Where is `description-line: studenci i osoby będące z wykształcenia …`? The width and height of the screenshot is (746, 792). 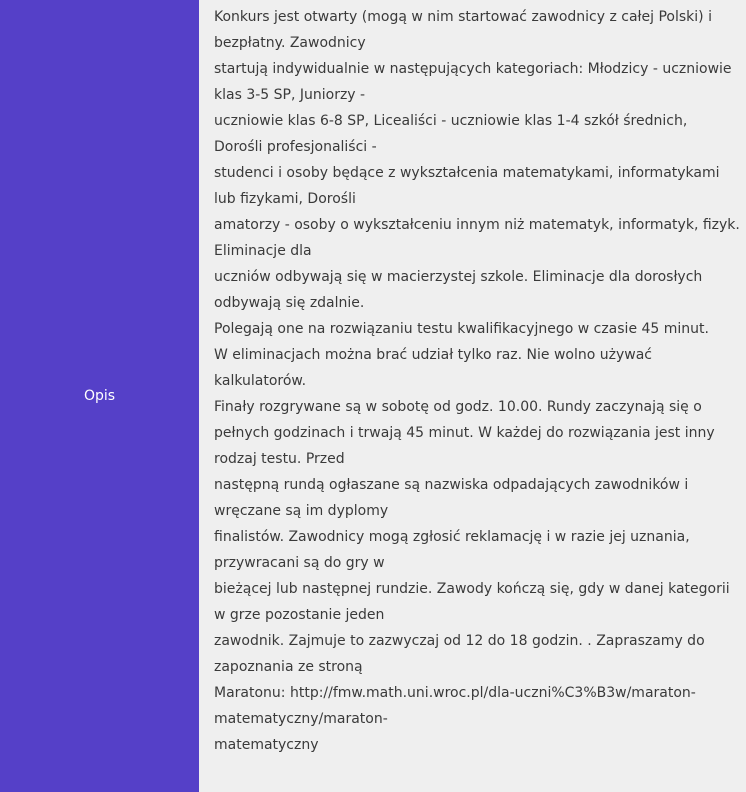
description-line: studenci i osoby będące z wykształcenia … is located at coordinates (467, 186).